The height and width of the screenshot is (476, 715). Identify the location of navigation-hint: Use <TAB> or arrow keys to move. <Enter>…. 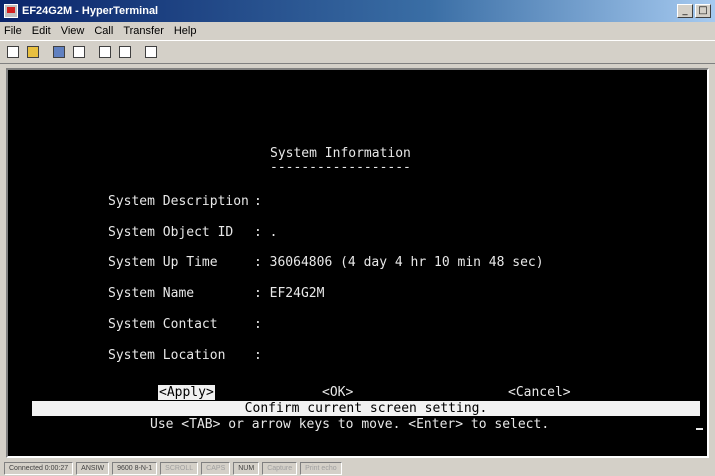
(350, 424).